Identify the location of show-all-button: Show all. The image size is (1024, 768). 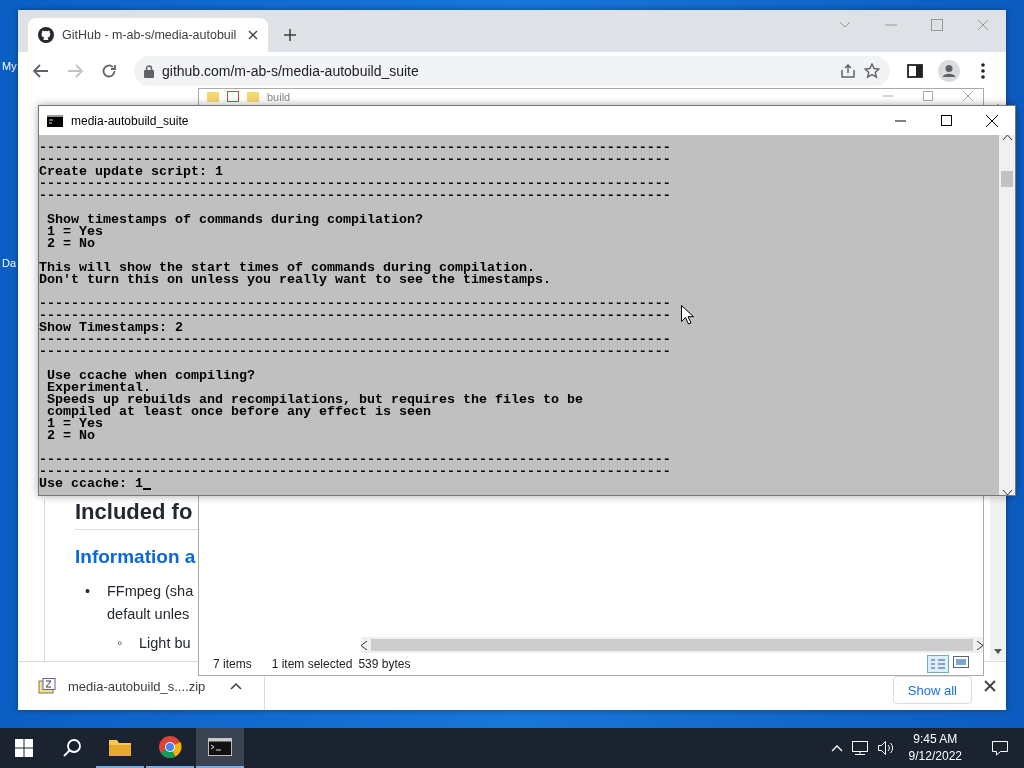
(932, 690).